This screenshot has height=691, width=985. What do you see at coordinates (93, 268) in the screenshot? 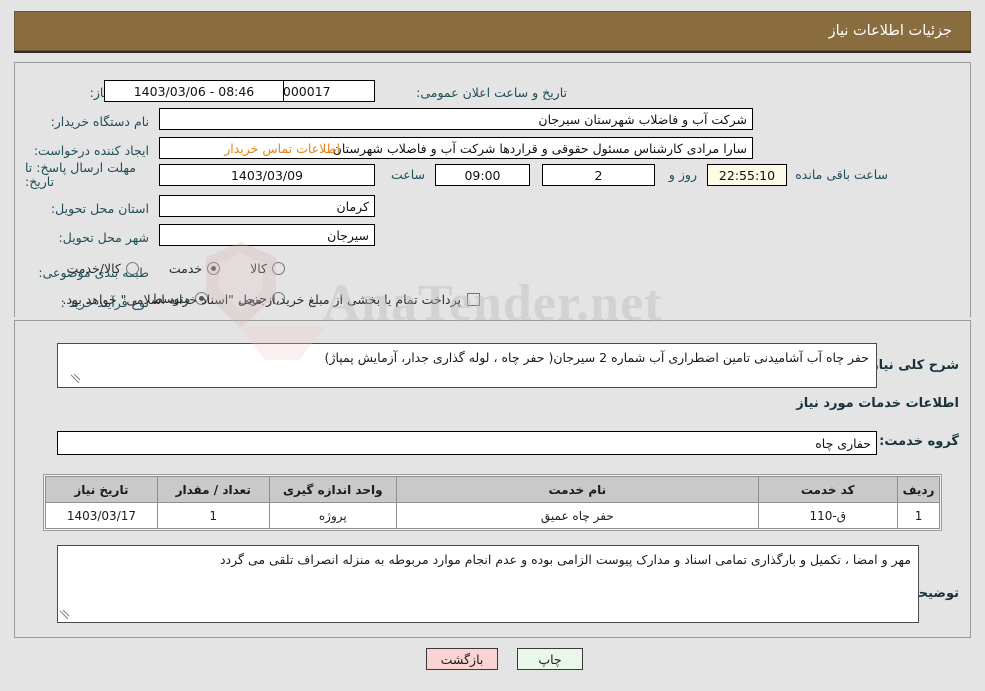
I see `category-option-kala-khedmat-label: کالا/خدمت` at bounding box center [93, 268].